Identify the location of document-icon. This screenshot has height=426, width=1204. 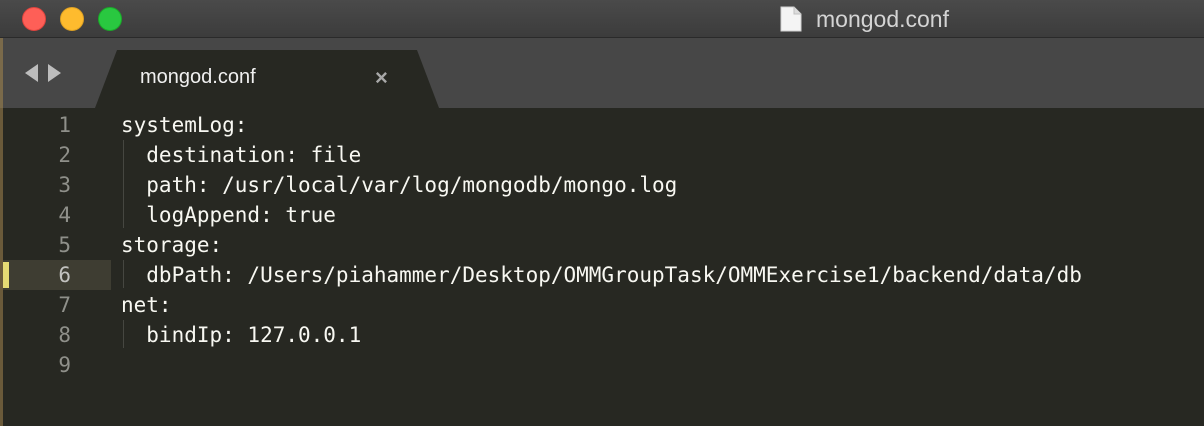
(791, 19).